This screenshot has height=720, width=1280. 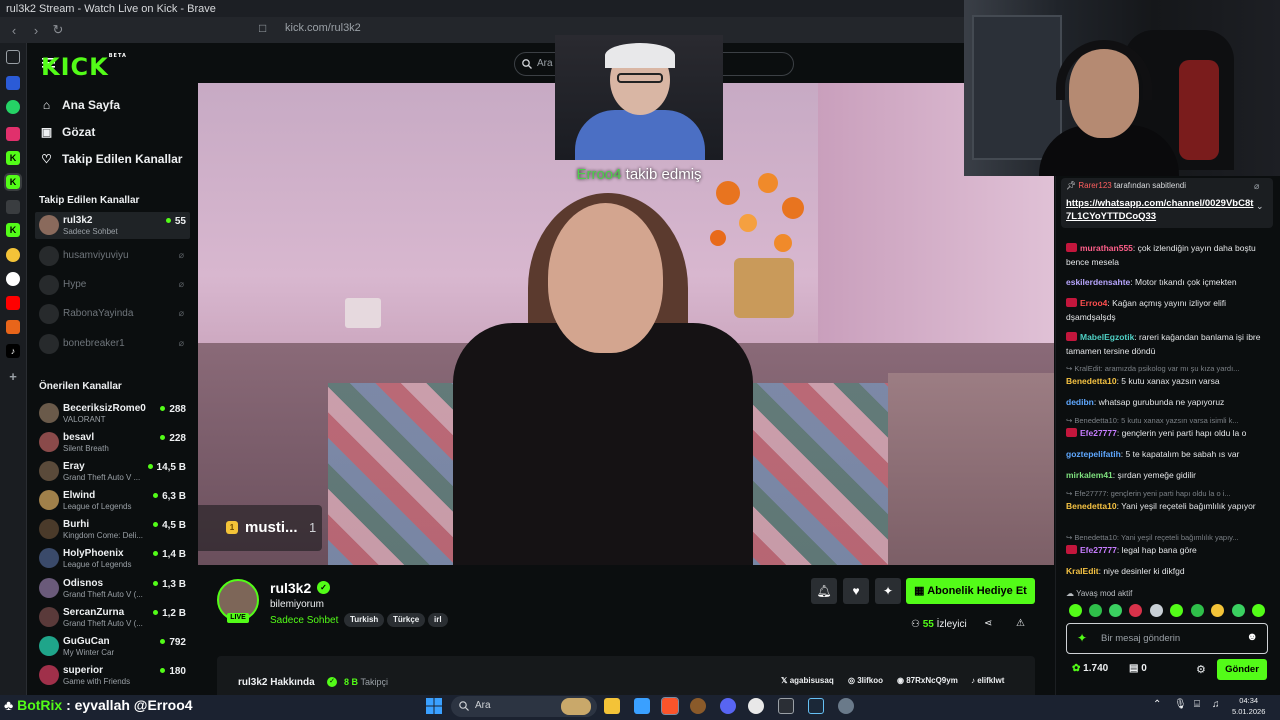 What do you see at coordinates (1082, 571) in the screenshot?
I see `chat-user: KralEdit` at bounding box center [1082, 571].